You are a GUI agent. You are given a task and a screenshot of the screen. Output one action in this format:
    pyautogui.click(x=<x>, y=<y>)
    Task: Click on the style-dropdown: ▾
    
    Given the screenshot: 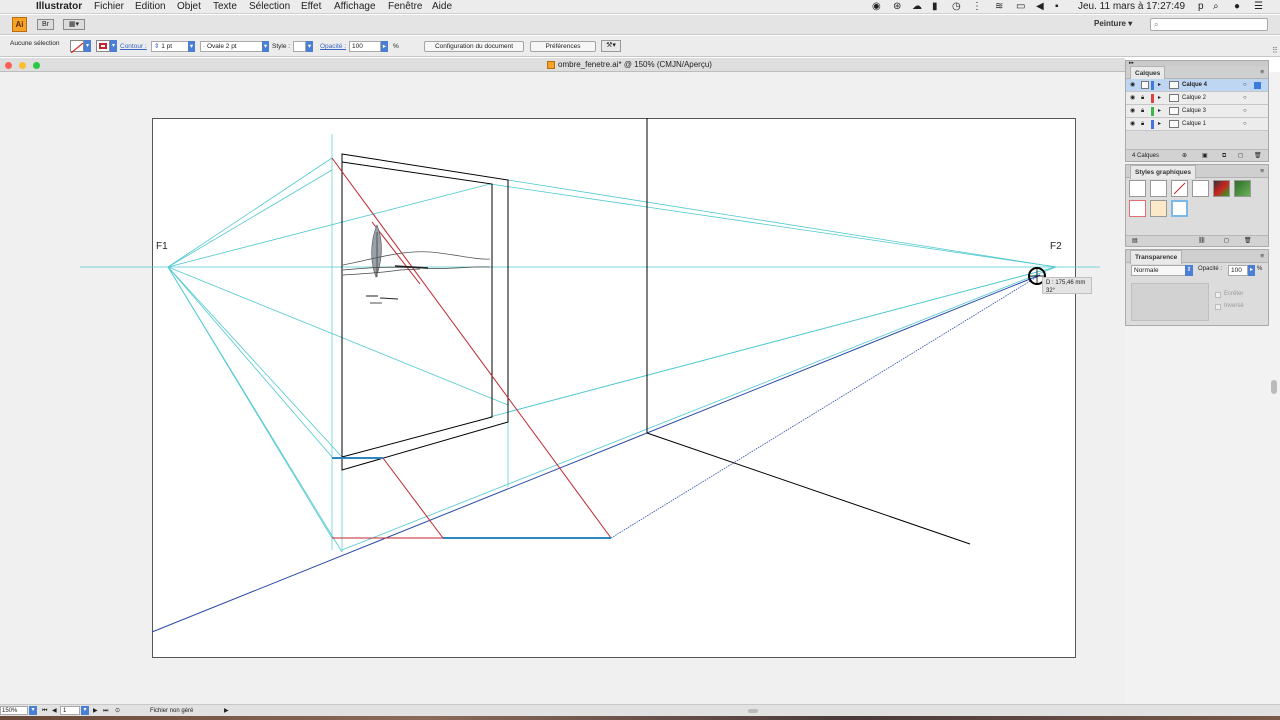 What is the action you would take?
    pyautogui.click(x=309, y=46)
    